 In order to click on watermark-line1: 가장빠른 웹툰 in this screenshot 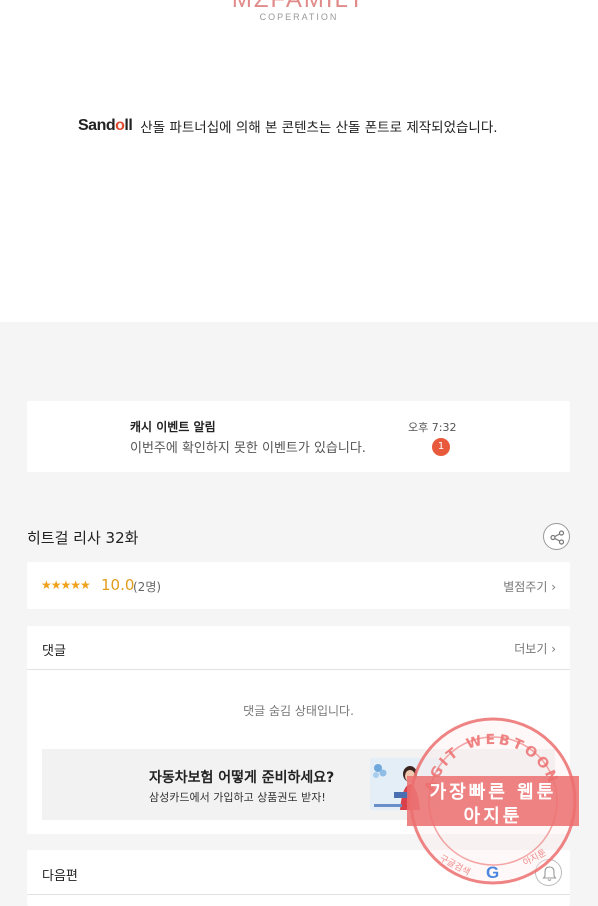, I will do `click(493, 792)`.